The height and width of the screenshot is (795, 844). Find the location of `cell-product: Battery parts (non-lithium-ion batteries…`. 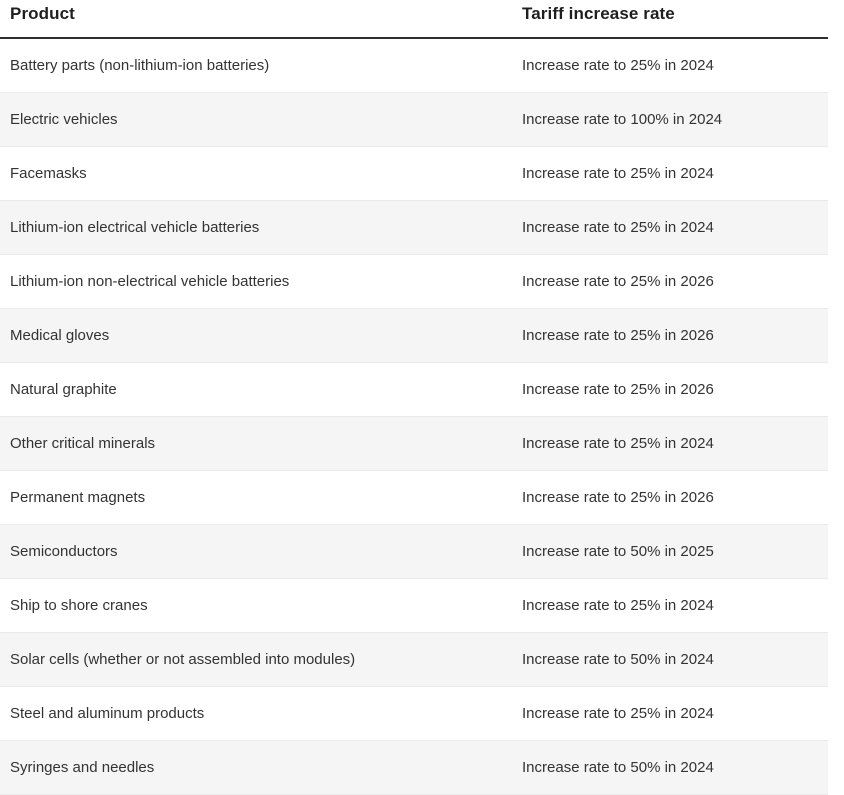

cell-product: Battery parts (non-lithium-ion batteries… is located at coordinates (255, 65).